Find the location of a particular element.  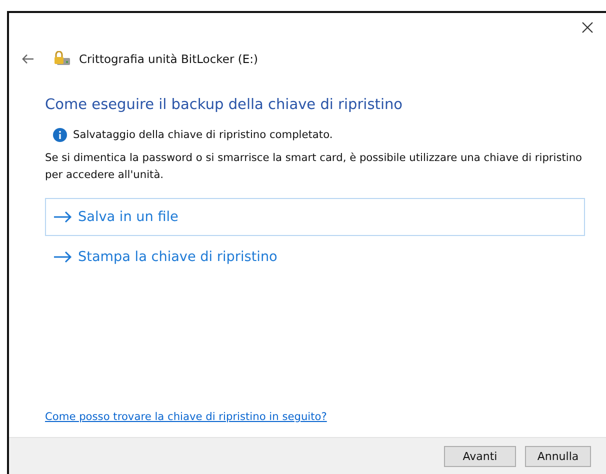

option-link: Salva in un file is located at coordinates (315, 217).